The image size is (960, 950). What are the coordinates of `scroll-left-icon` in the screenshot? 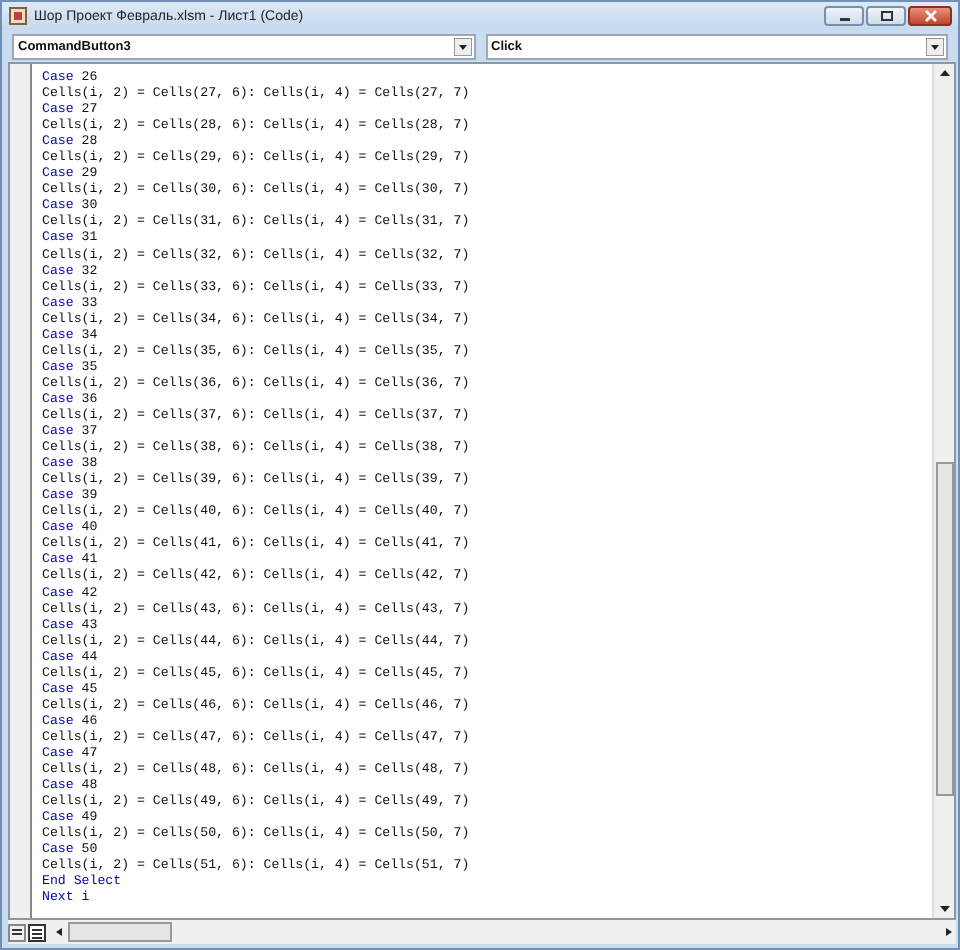 It's located at (60, 932).